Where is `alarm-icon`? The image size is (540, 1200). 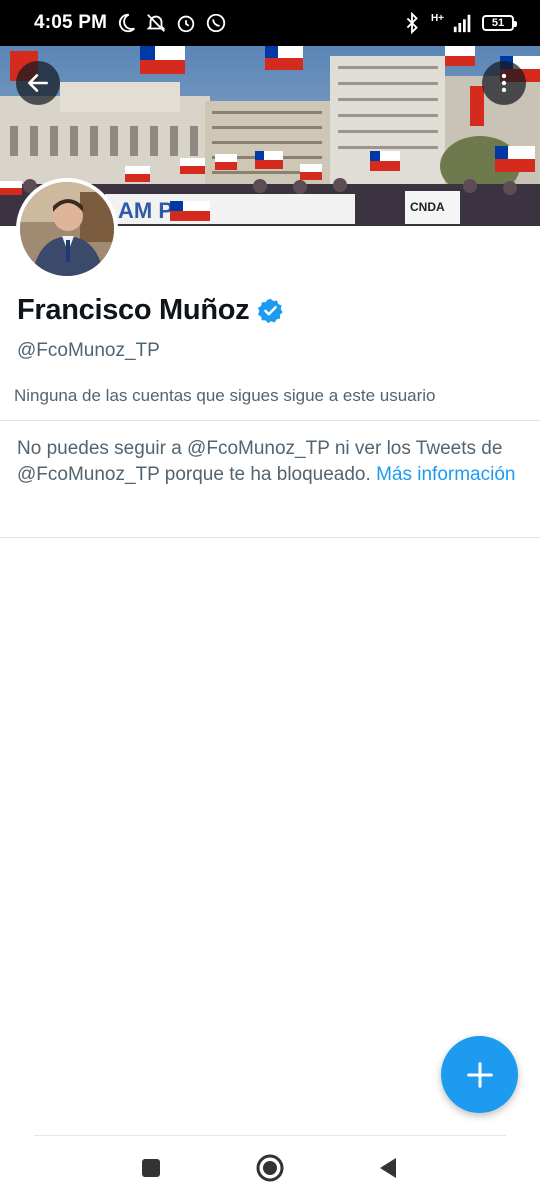 alarm-icon is located at coordinates (186, 24).